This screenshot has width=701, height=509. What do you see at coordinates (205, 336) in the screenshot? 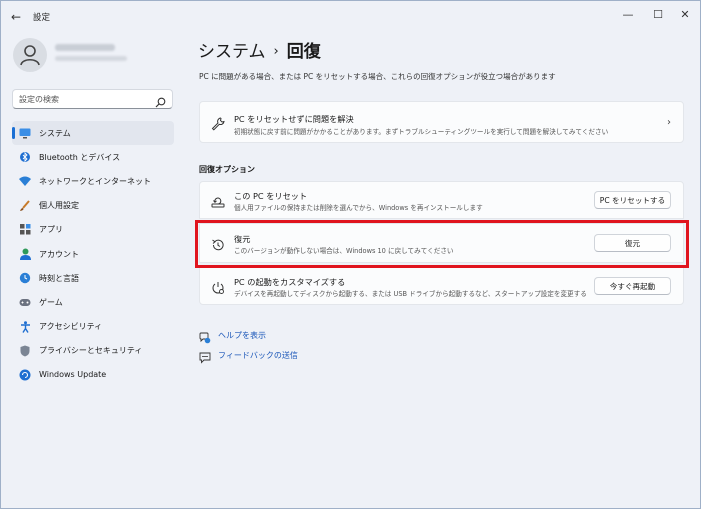
I see `help-icon` at bounding box center [205, 336].